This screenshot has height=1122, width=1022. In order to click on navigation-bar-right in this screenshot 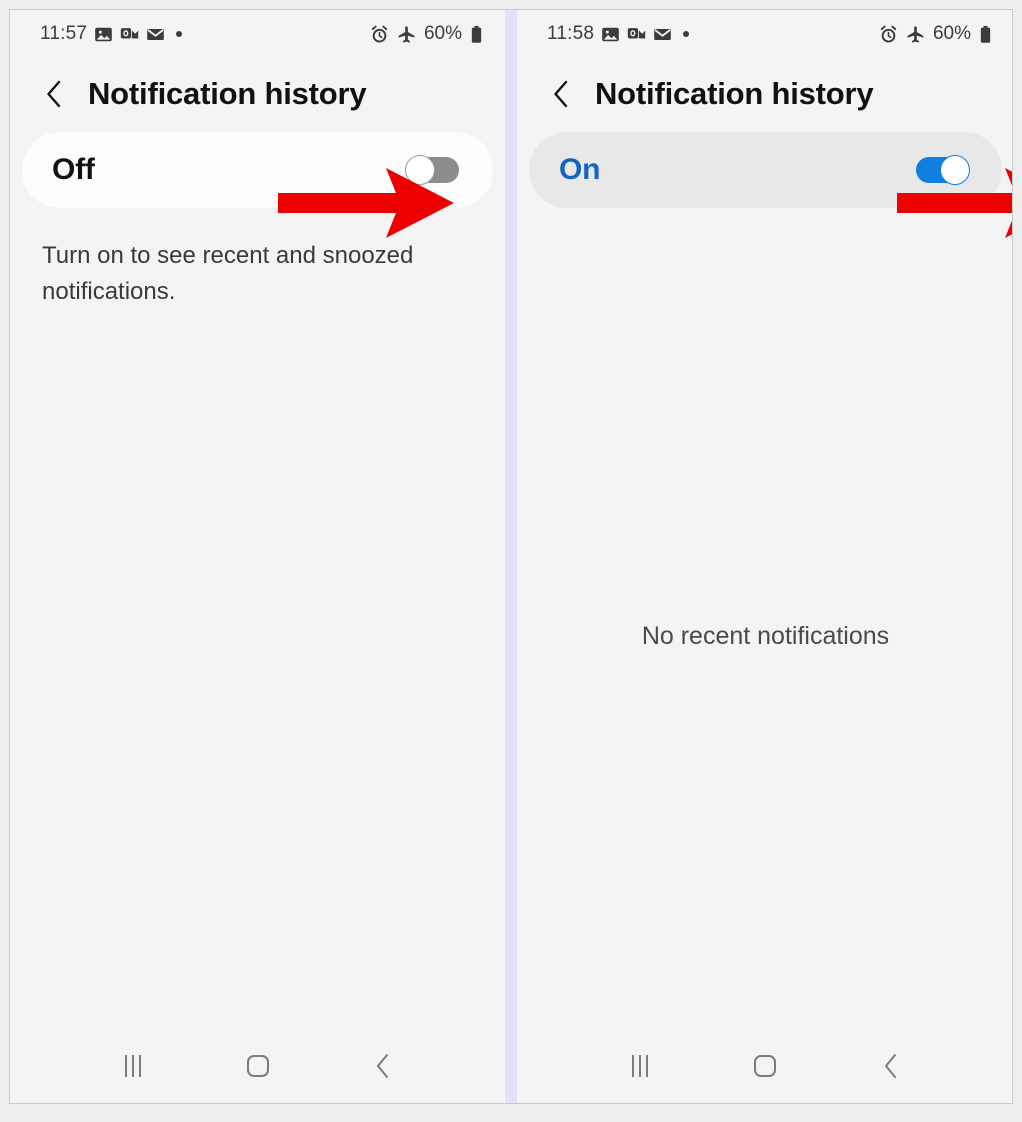, I will do `click(764, 1066)`.